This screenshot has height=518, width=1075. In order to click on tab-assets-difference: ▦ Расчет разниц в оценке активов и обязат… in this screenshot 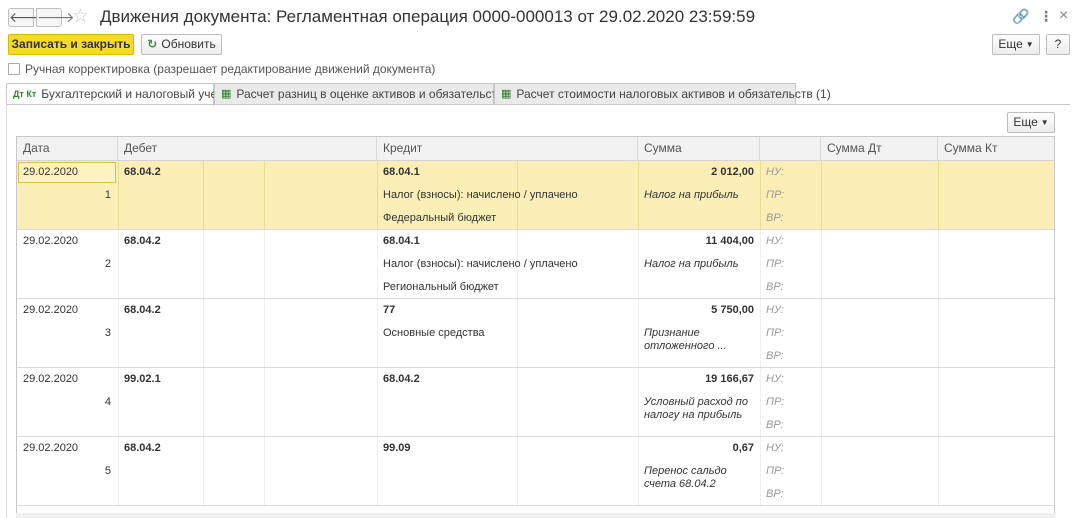, I will do `click(367, 94)`.